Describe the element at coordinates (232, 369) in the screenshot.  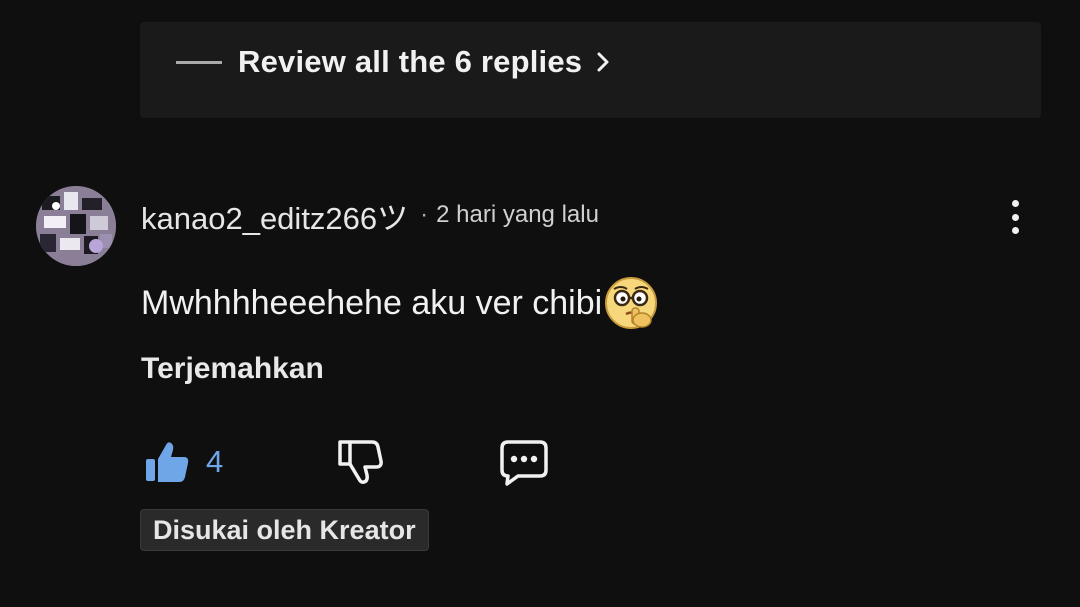
I see `translate-link: Terjemahkan` at that location.